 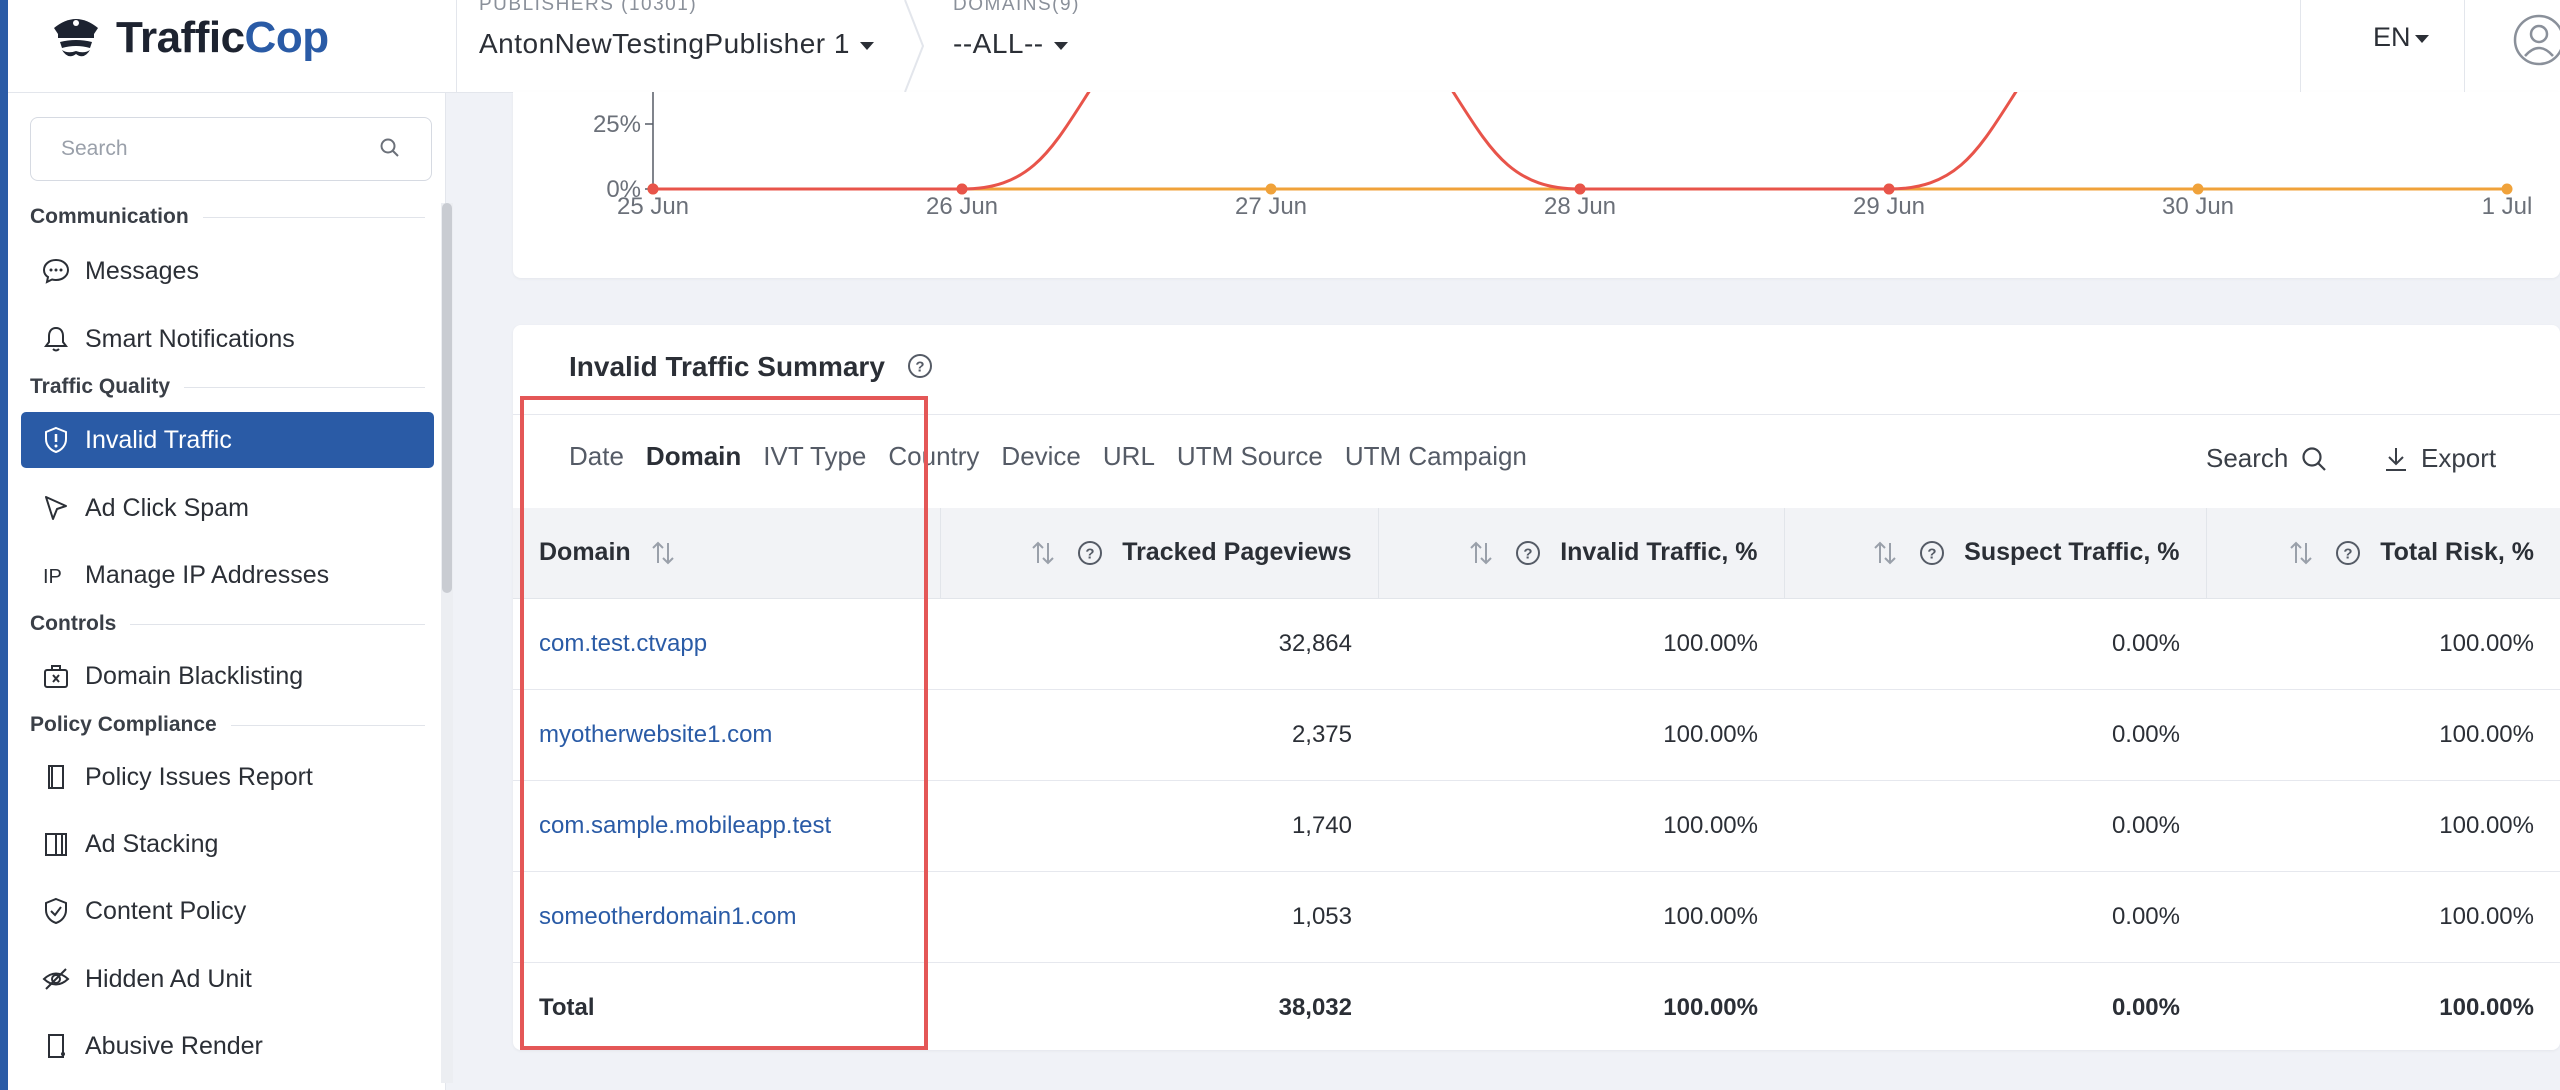 What do you see at coordinates (227, 271) in the screenshot?
I see `sidebar-item-messages: Messages` at bounding box center [227, 271].